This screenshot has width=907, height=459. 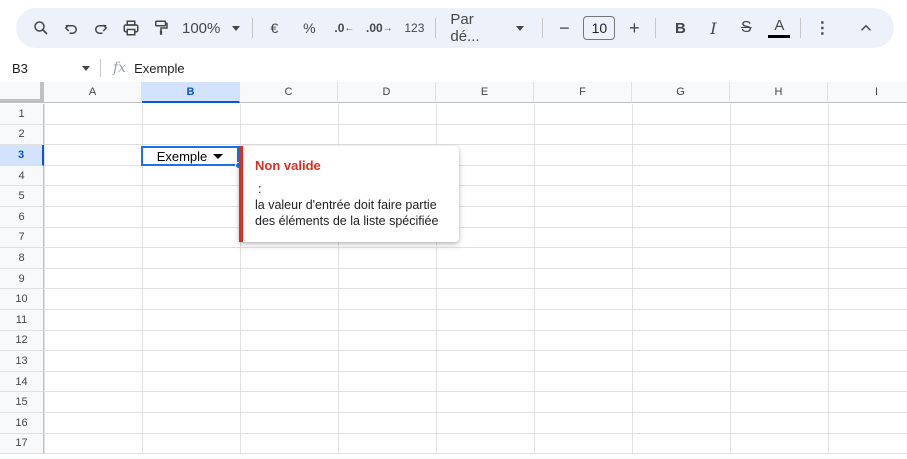 I want to click on row-header-6: 6, so click(x=22, y=217).